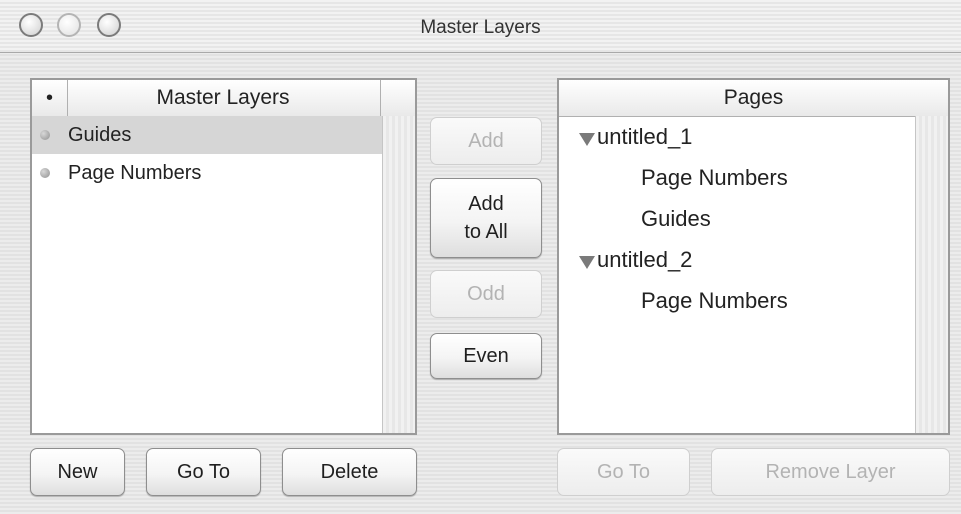 This screenshot has height=514, width=961. Describe the element at coordinates (645, 136) in the screenshot. I see `page-label: untitled_1` at that location.